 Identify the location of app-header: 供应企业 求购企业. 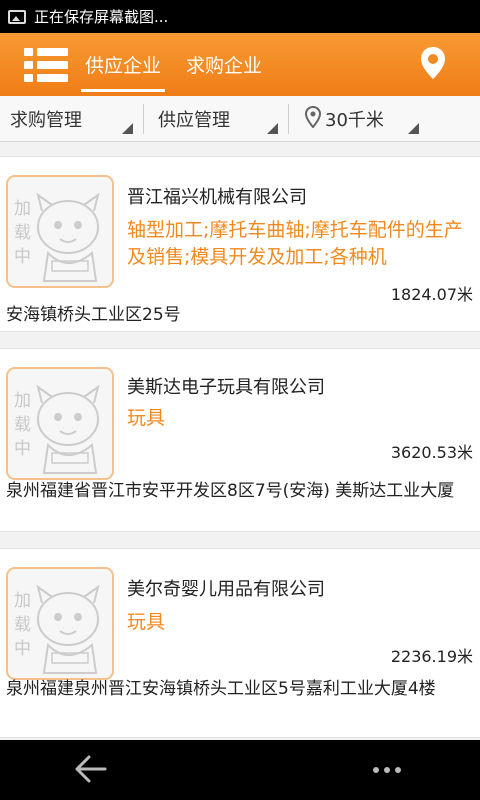
(240, 64).